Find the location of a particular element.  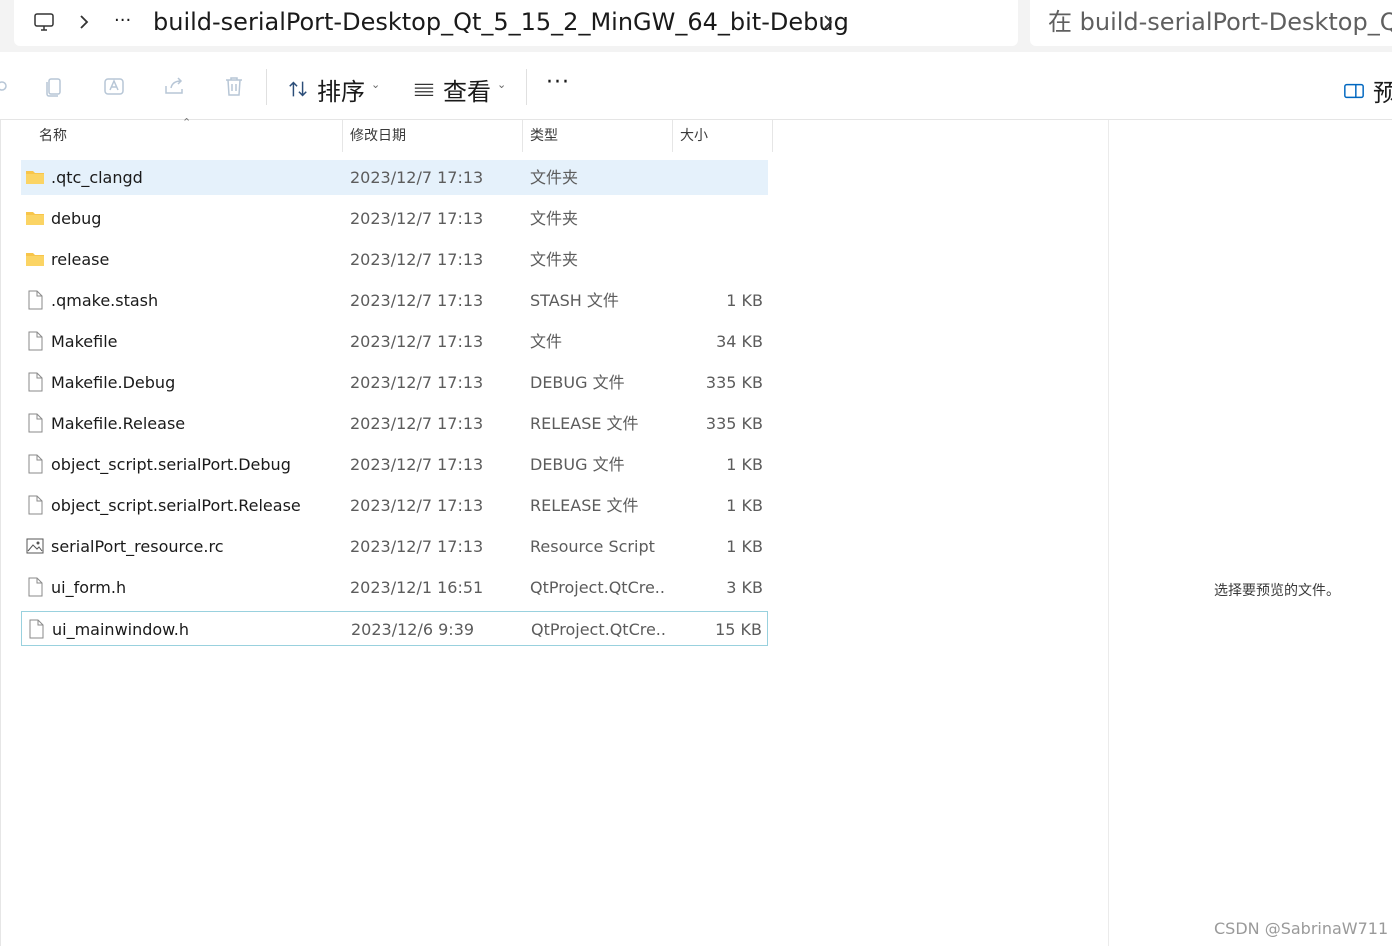

file-name: ui_mainwindow.h is located at coordinates (121, 629).